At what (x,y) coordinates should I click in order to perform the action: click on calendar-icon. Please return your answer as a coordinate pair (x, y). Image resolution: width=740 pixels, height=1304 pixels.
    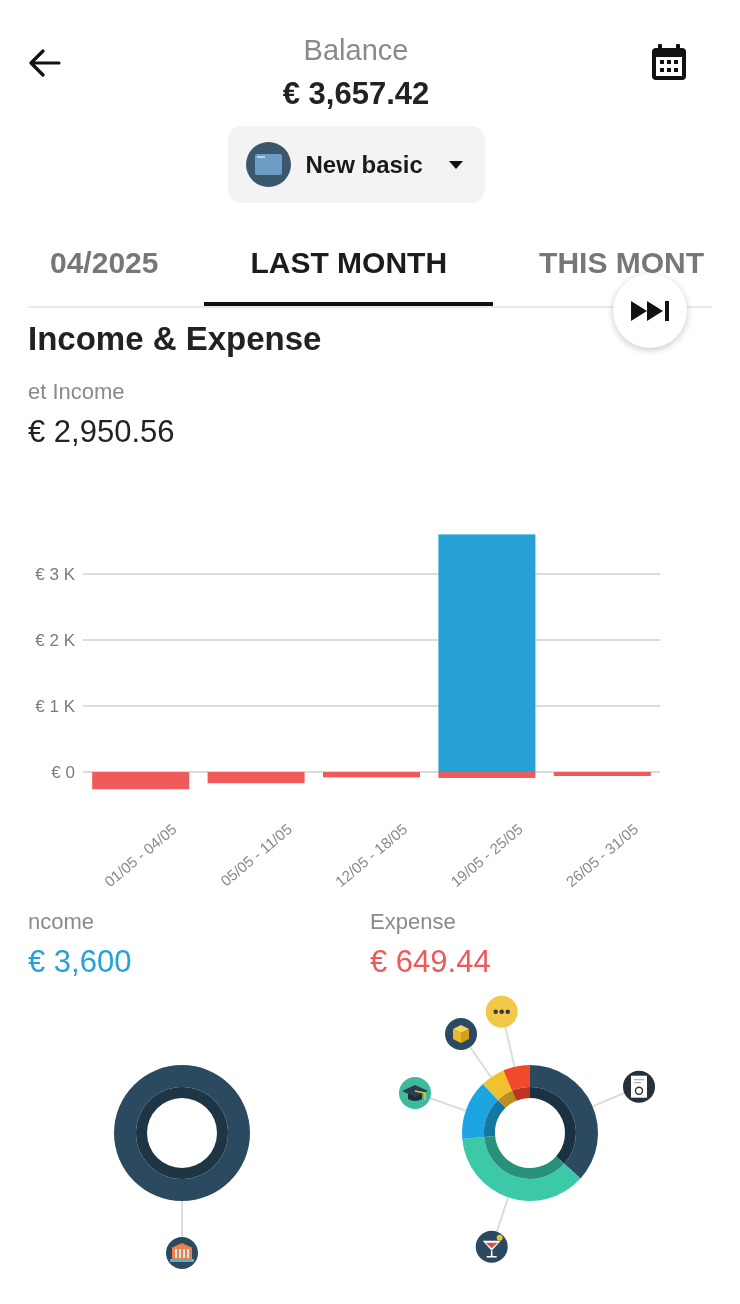
    Looking at the image, I should click on (669, 62).